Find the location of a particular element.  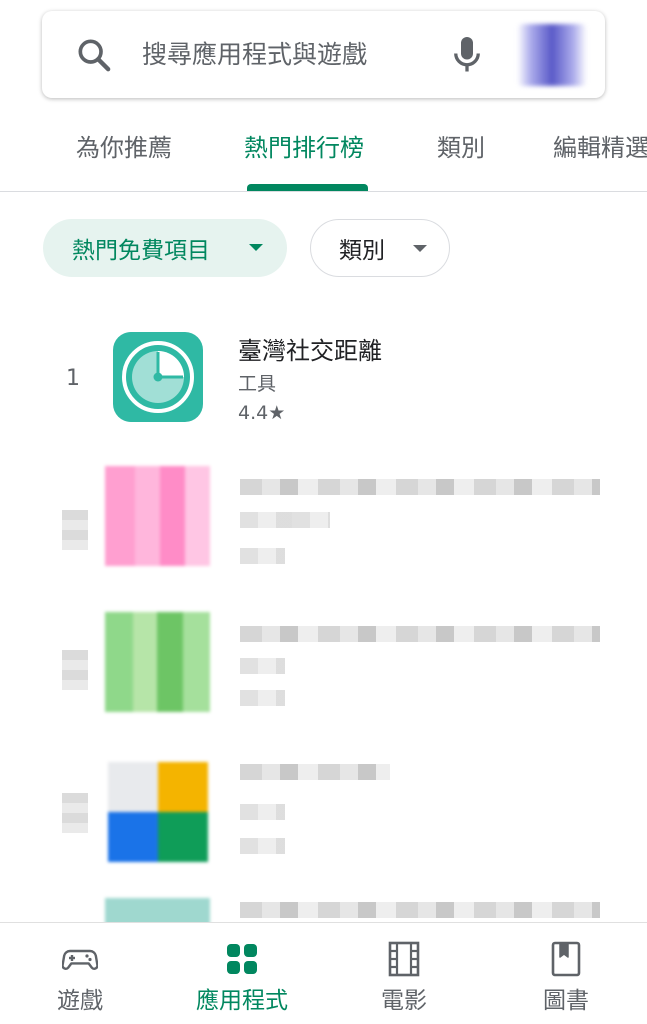

app-category: 工具 is located at coordinates (257, 384).